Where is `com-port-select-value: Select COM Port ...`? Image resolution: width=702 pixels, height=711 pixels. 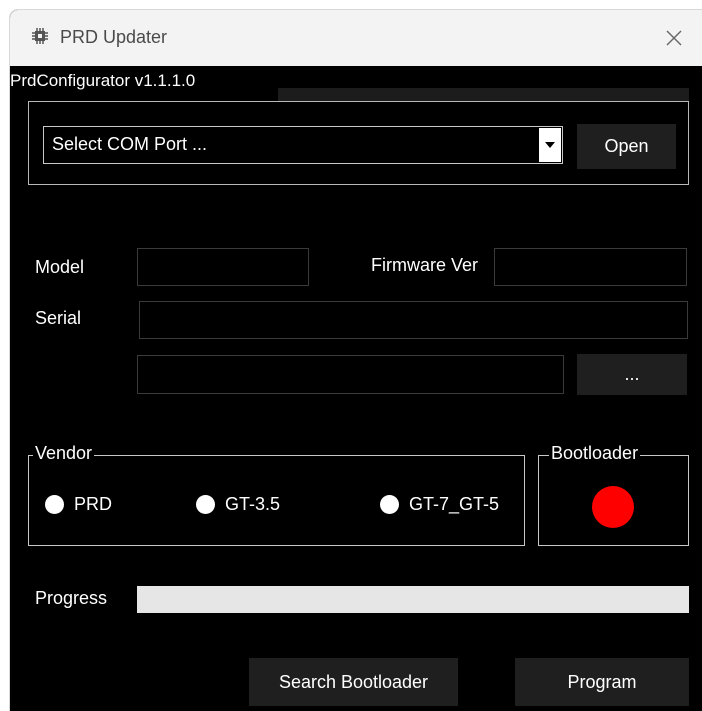 com-port-select-value: Select COM Port ... is located at coordinates (130, 144).